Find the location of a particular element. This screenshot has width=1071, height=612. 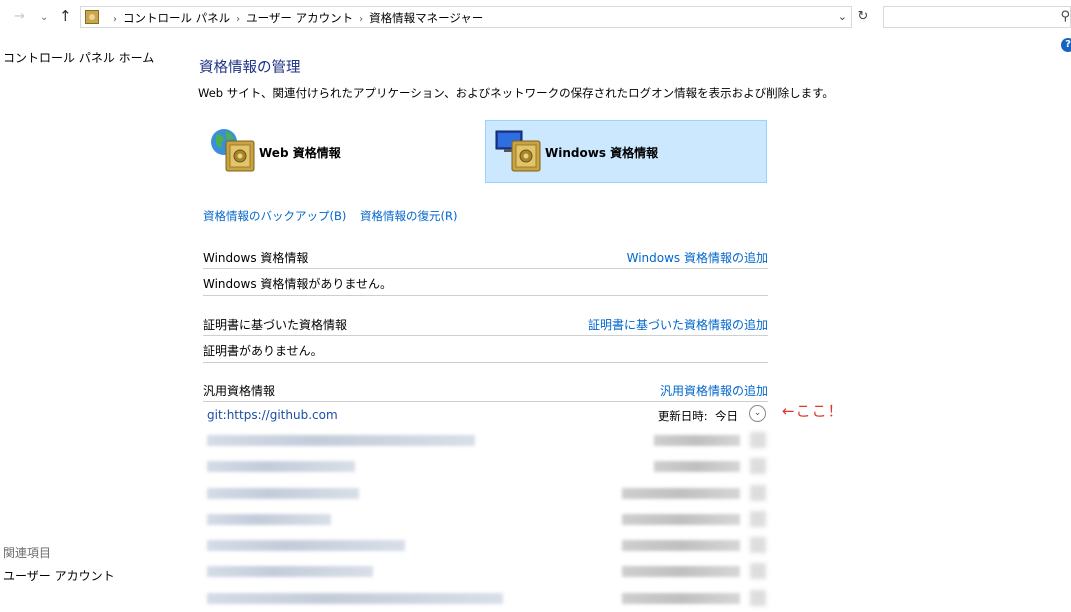

section-header: 汎用資格情報 汎用資格情報の追加 is located at coordinates (485, 389).